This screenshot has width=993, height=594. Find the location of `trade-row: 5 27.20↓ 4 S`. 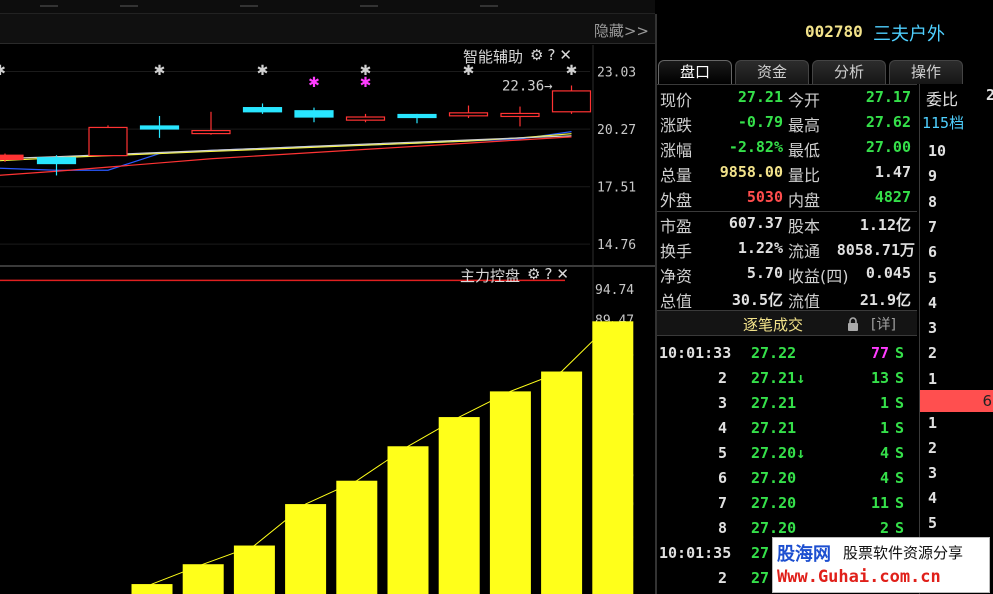

trade-row: 5 27.20↓ 4 S is located at coordinates (787, 454).